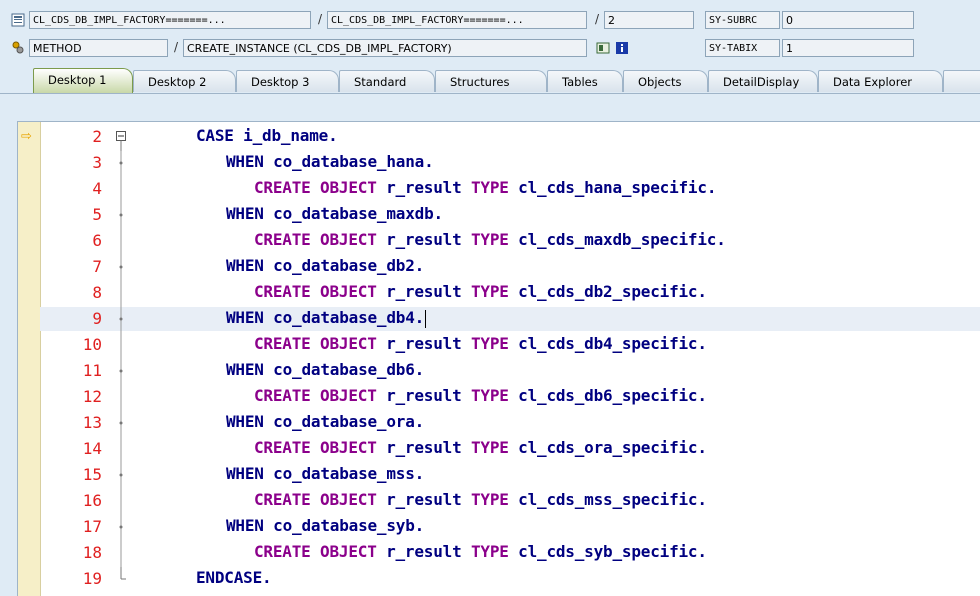 This screenshot has height=596, width=980. What do you see at coordinates (510, 138) in the screenshot?
I see `code-line: 2 CASE i_db_name.` at bounding box center [510, 138].